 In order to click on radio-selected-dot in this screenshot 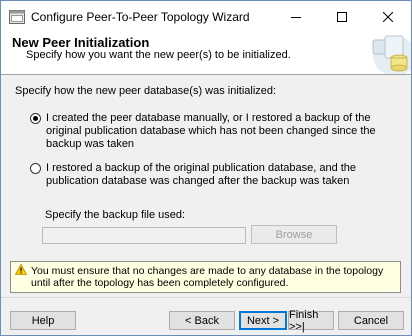, I will do `click(35, 118)`.